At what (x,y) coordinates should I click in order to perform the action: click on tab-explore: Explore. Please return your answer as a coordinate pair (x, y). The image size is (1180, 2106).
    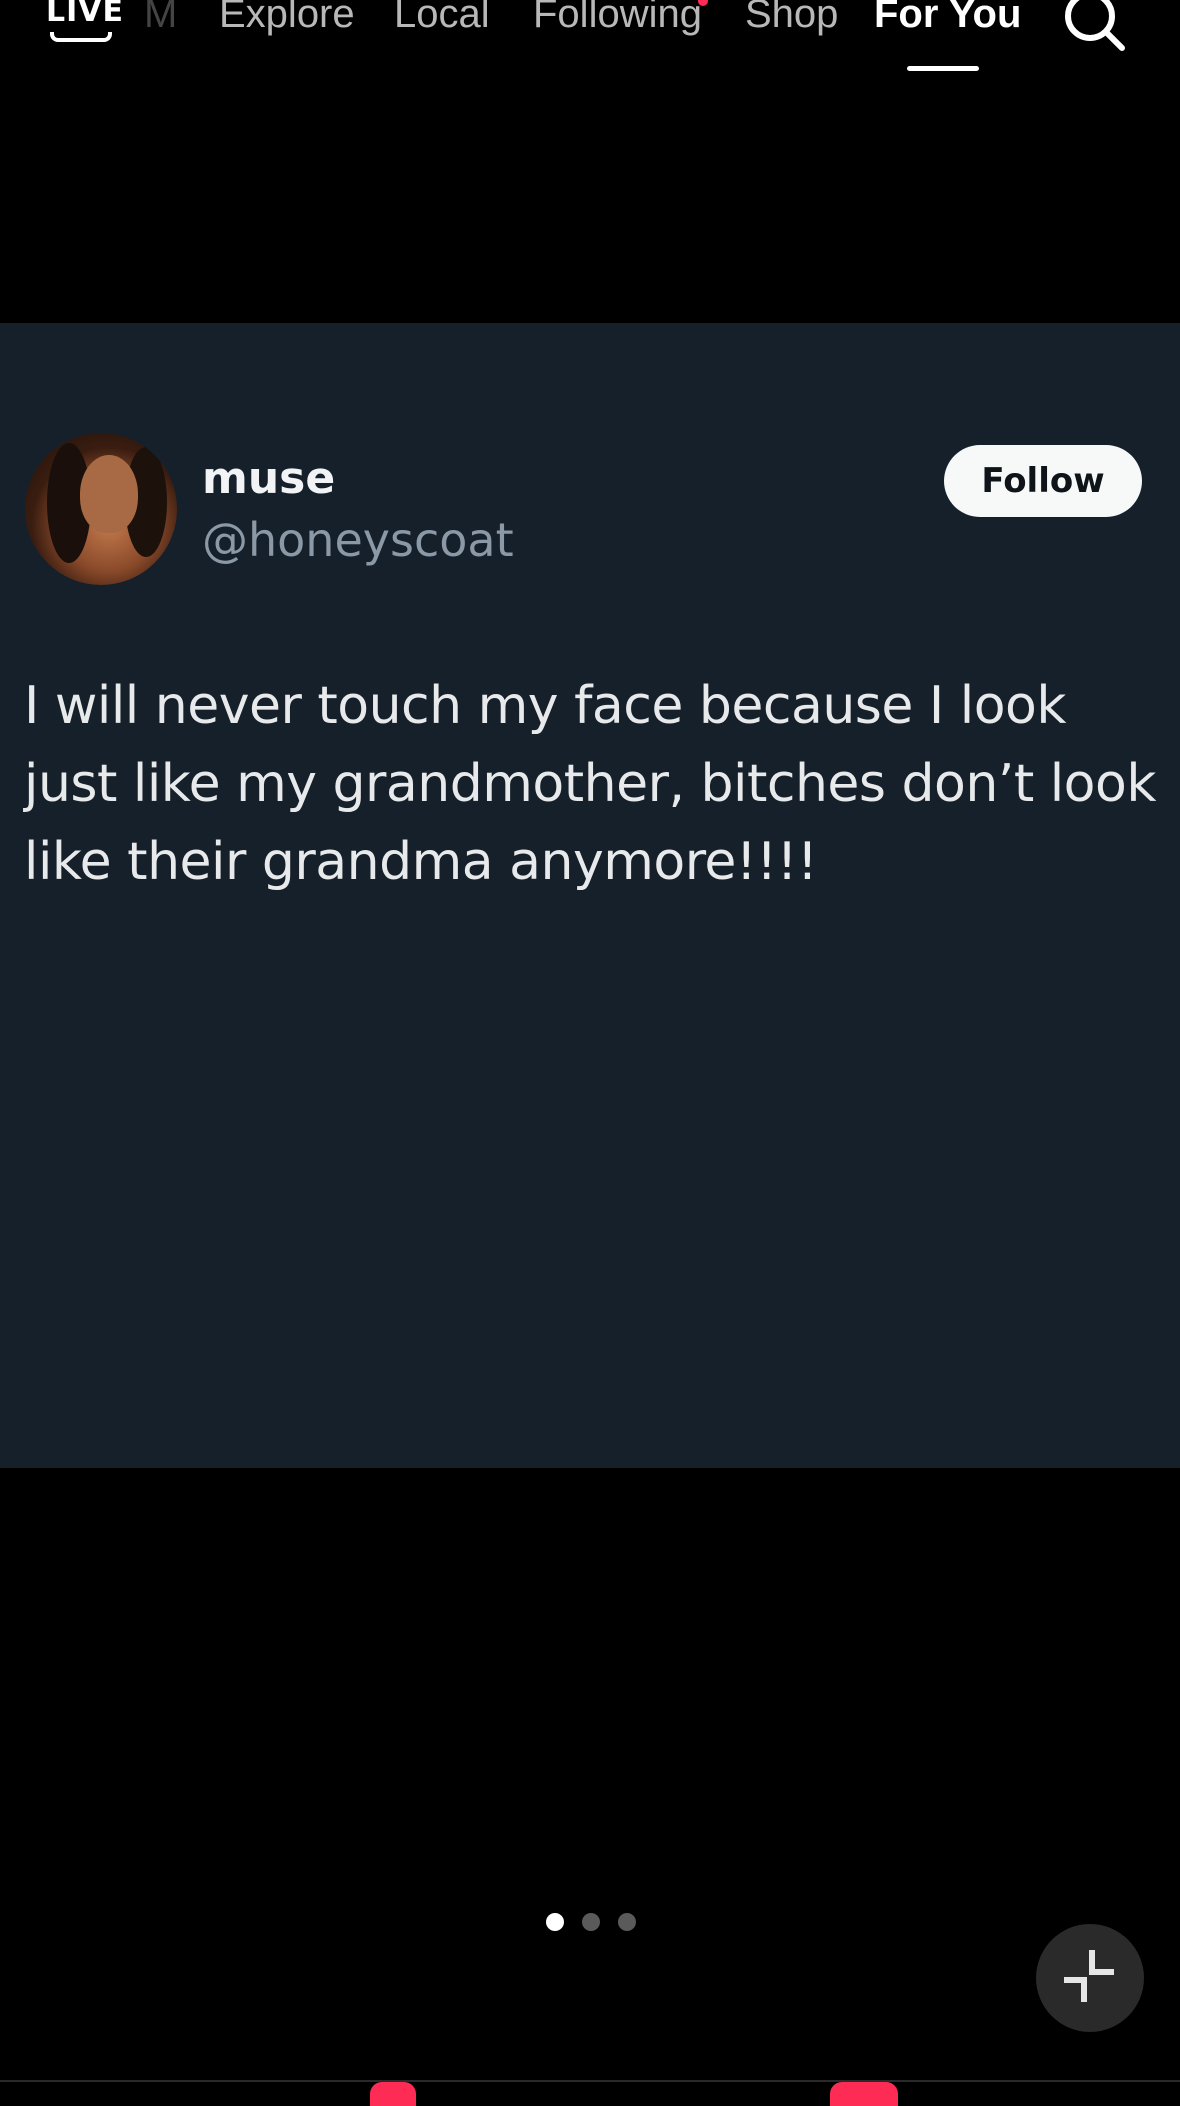
    Looking at the image, I should click on (287, 18).